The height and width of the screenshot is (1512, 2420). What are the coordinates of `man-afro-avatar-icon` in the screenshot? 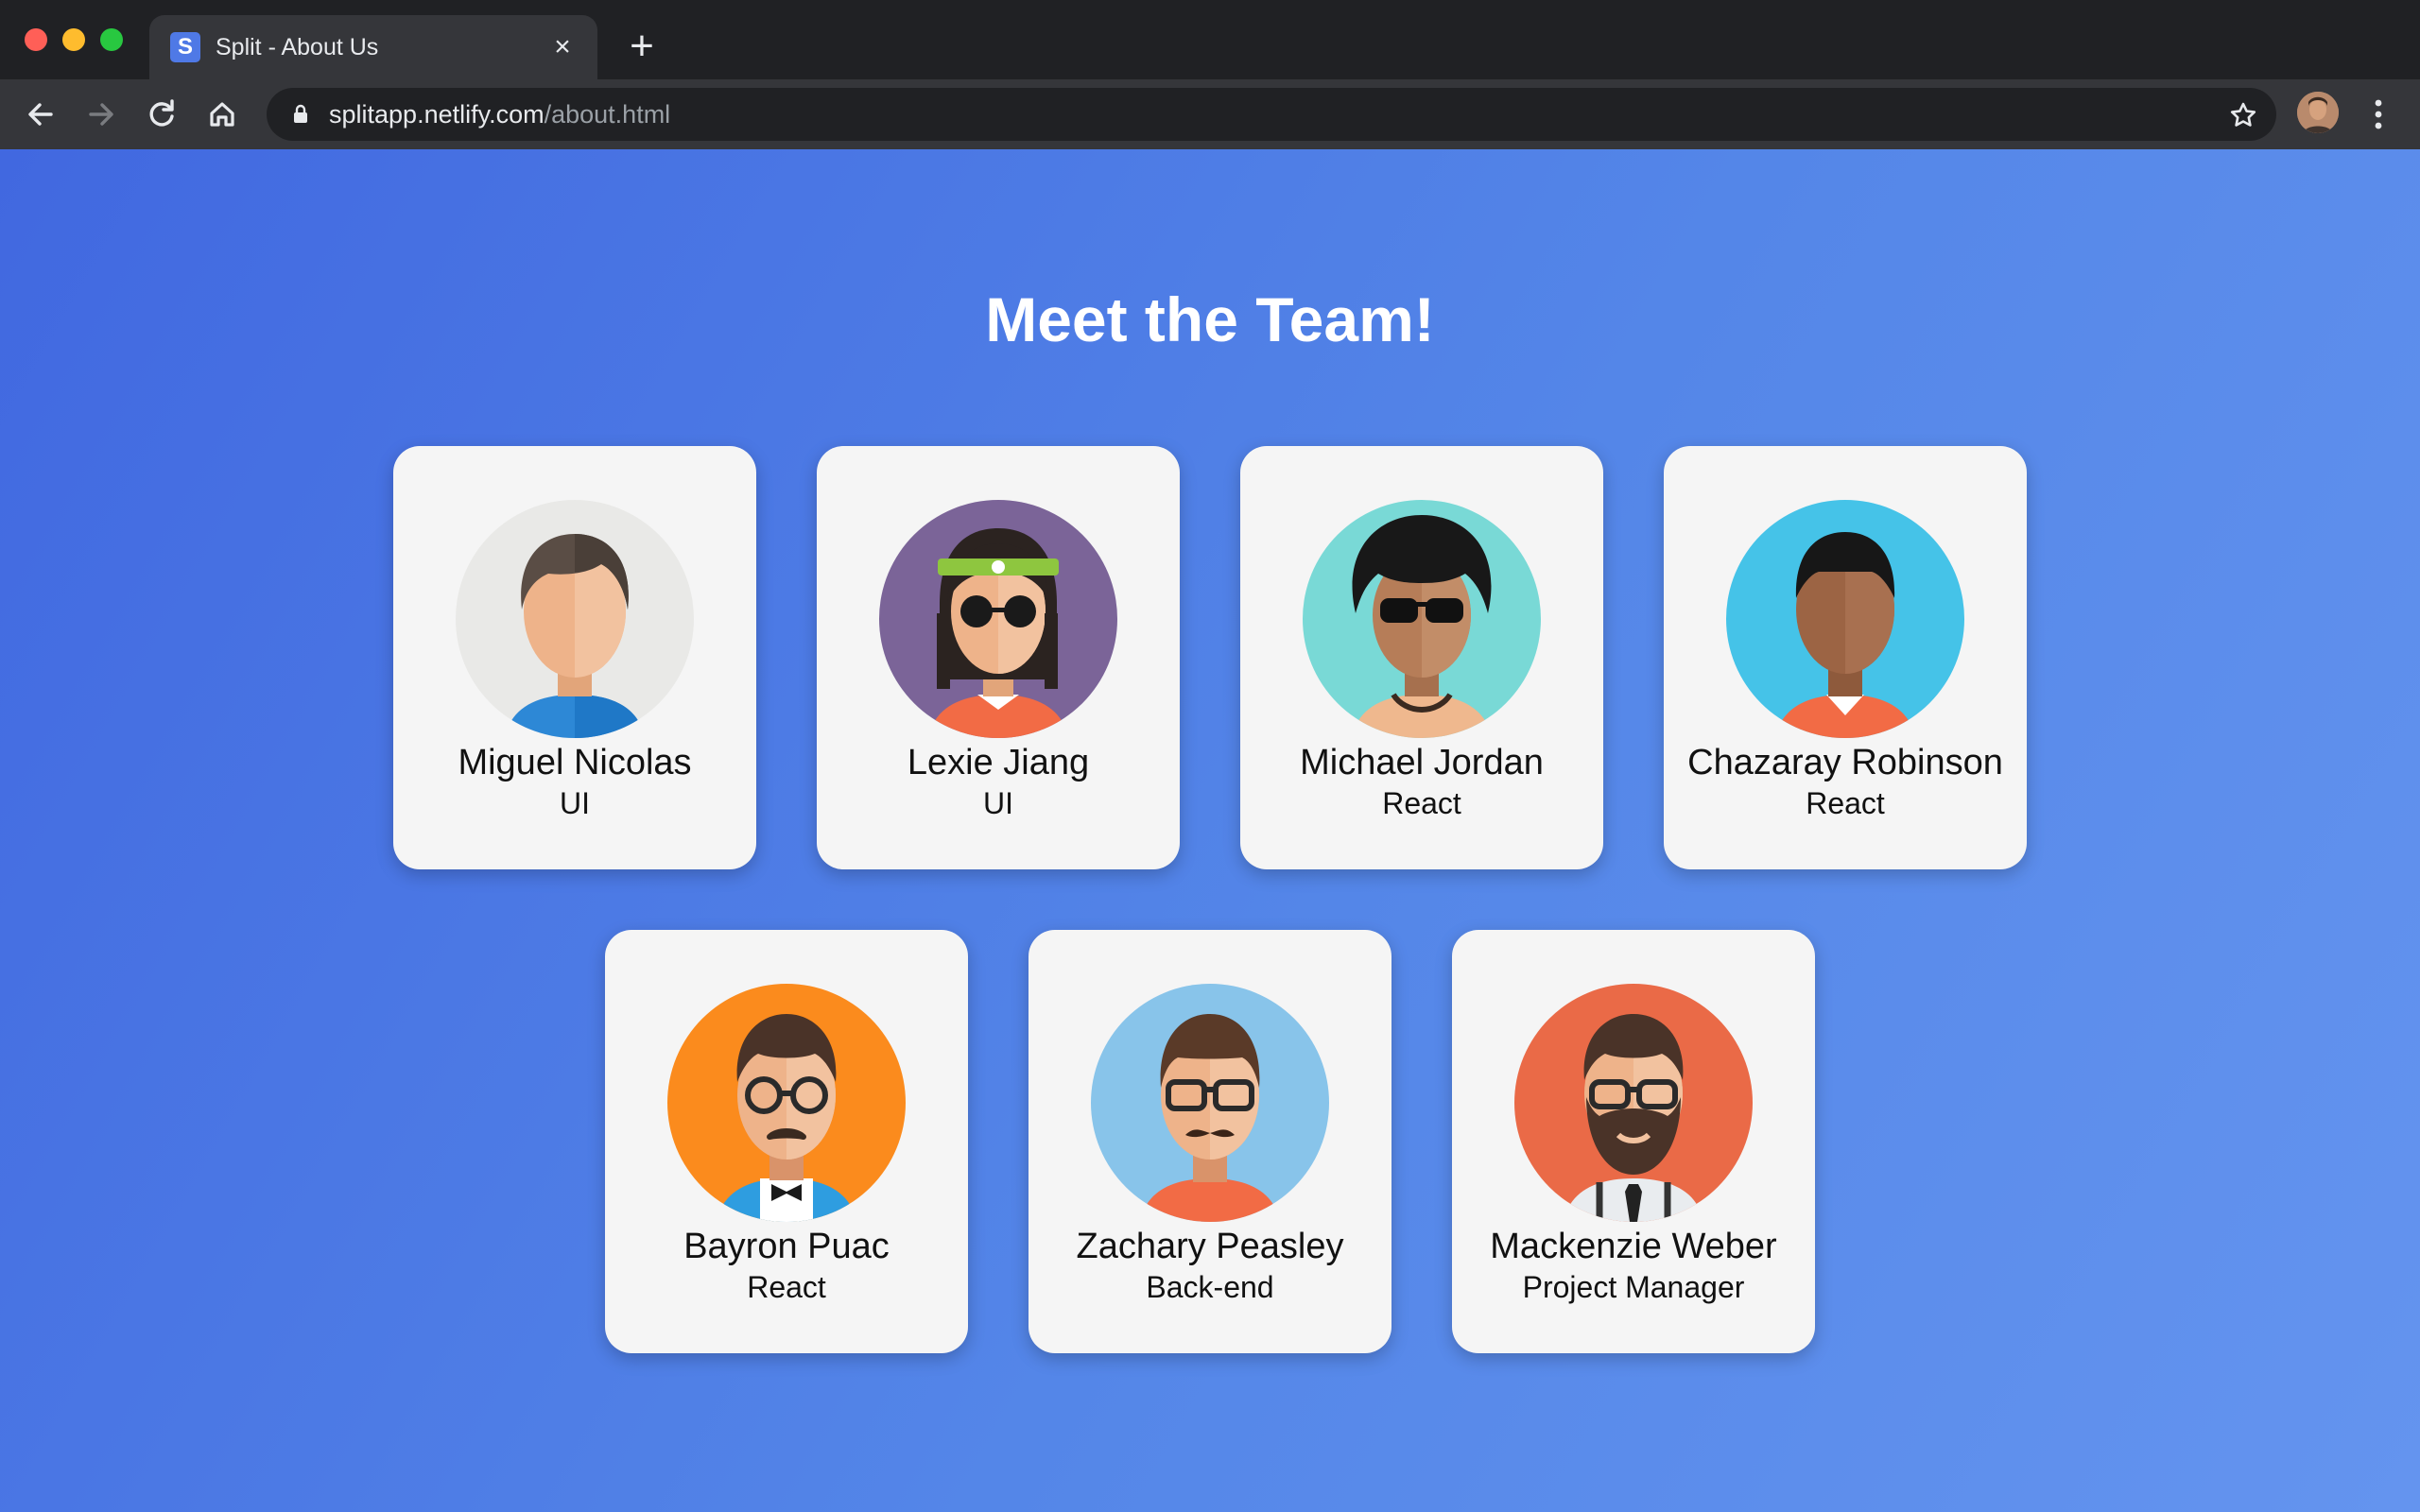 It's located at (1422, 619).